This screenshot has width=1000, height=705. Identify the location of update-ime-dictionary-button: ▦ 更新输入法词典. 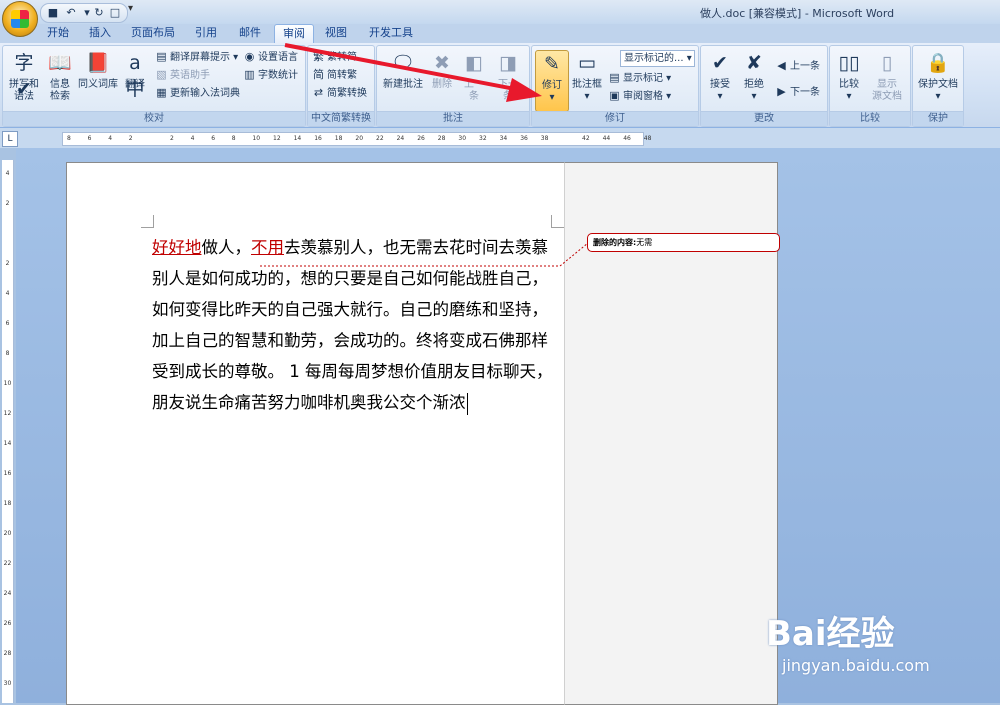
(197, 93).